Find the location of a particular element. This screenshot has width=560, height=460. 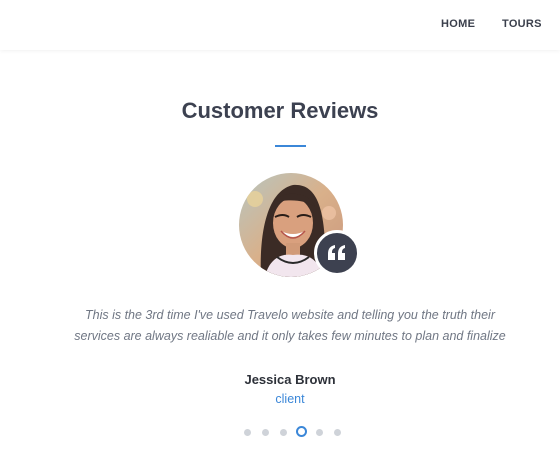

section-title: Customer Reviews is located at coordinates (280, 110).